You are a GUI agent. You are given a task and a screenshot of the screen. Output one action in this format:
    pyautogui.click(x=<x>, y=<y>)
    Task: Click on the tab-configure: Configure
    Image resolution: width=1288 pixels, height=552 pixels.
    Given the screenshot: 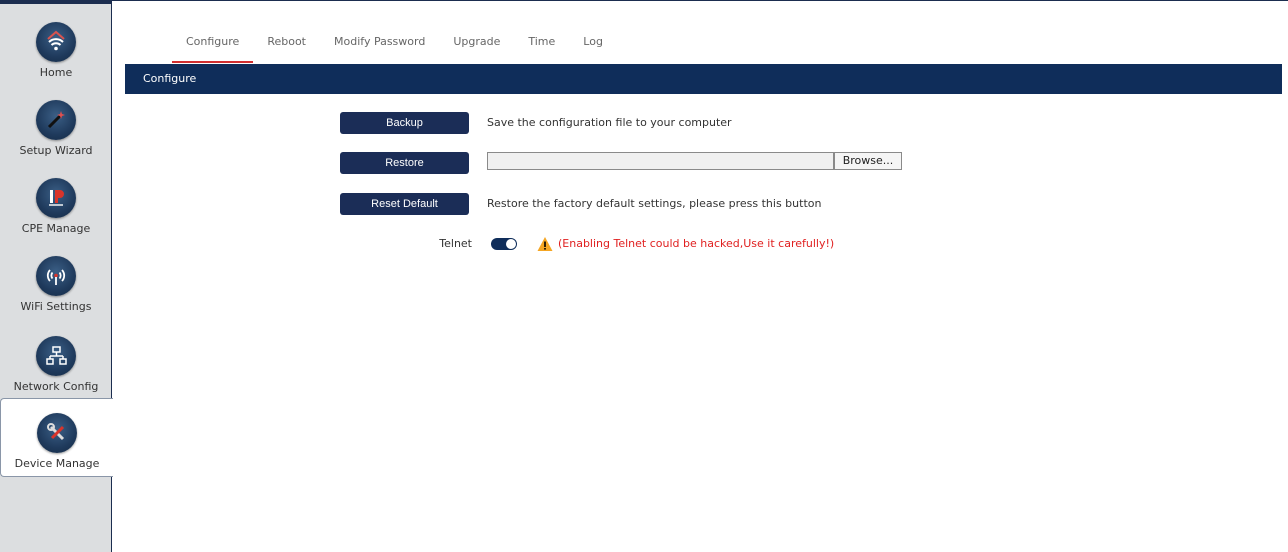 What is the action you would take?
    pyautogui.click(x=213, y=48)
    